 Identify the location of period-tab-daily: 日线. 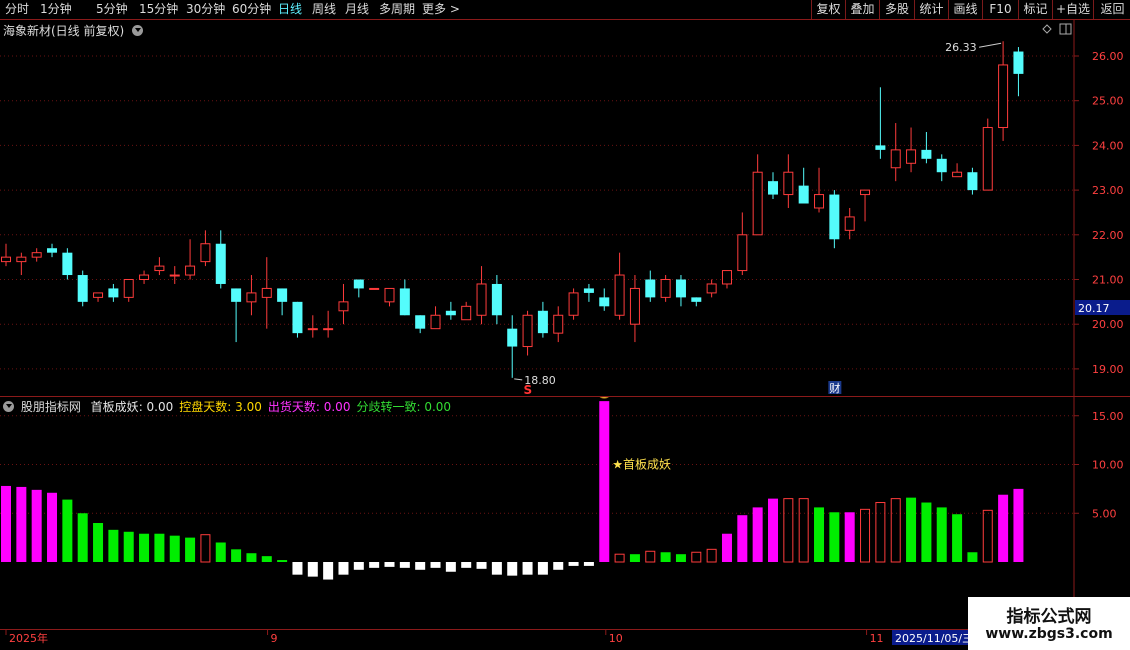
(290, 9).